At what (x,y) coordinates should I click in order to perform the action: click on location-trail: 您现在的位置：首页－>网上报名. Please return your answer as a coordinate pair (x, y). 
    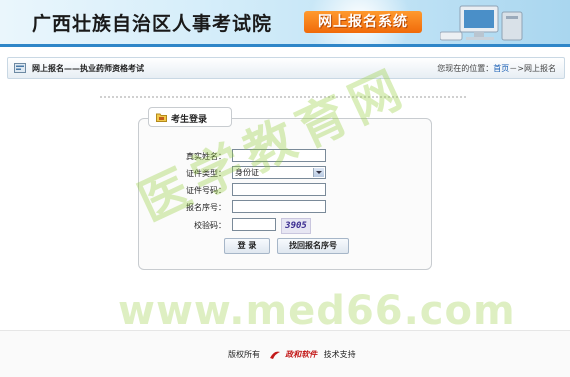
    Looking at the image, I should click on (496, 68).